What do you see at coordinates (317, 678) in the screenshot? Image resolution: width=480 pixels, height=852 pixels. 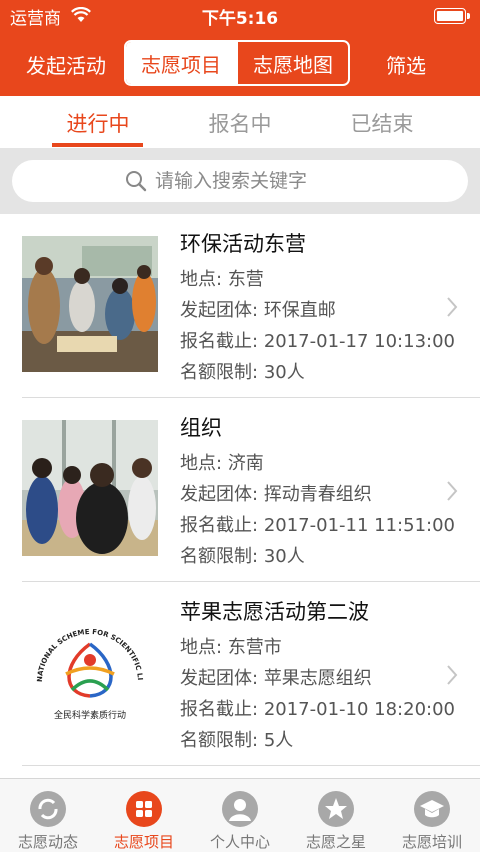 I see `organizer-value: 苹果志愿组织` at bounding box center [317, 678].